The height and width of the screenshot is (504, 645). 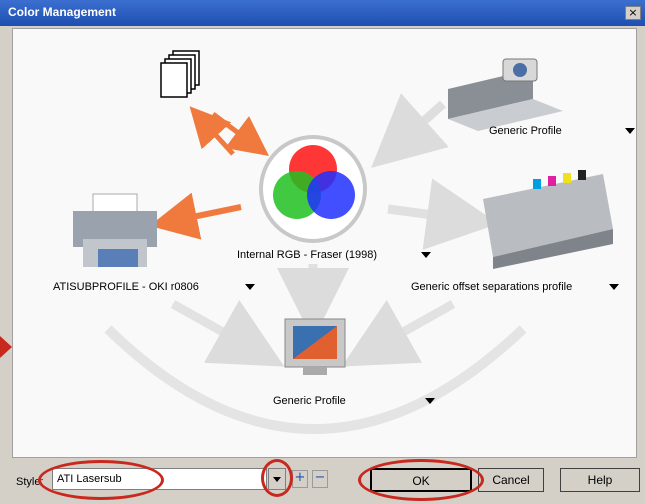 I want to click on press-profile-label: Generic offset separations profile, so click(x=492, y=287).